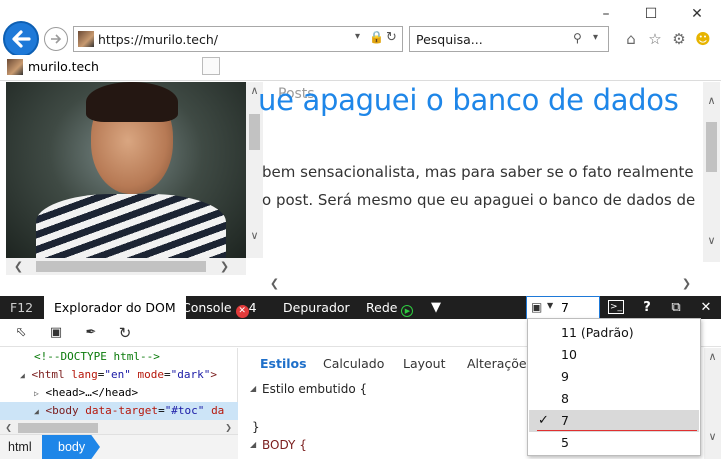 Image resolution: width=721 pixels, height=459 pixels. Describe the element at coordinates (595, 37) in the screenshot. I see `search-dropdown-icon: ▾` at that location.